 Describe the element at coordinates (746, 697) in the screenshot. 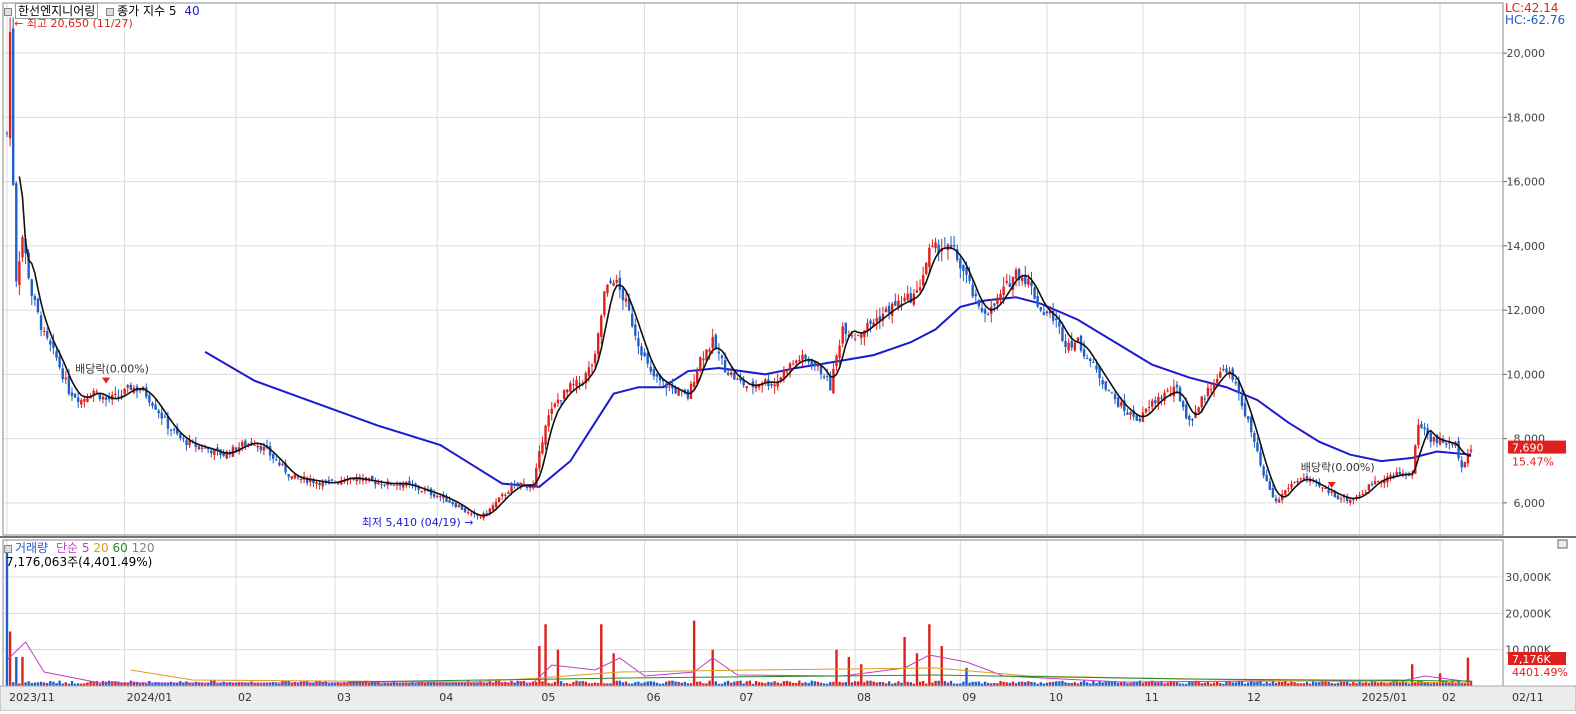

I see `x-tick-label: 07` at that location.